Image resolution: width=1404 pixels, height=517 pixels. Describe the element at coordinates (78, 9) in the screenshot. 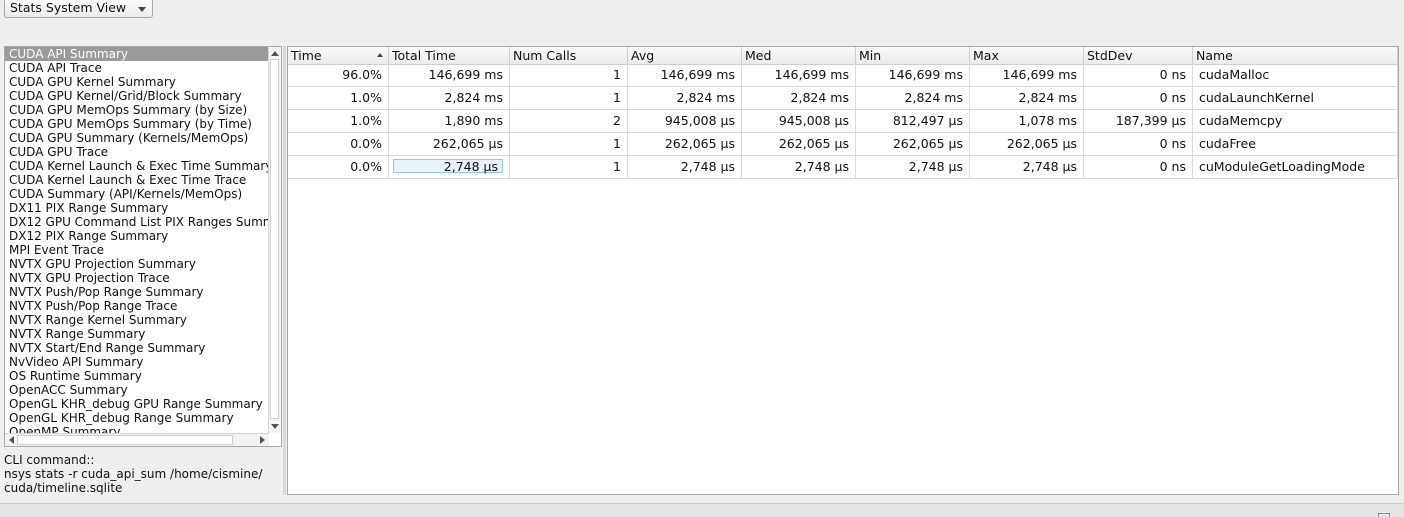

I see `stats-view-dropdown: Stats System View` at that location.